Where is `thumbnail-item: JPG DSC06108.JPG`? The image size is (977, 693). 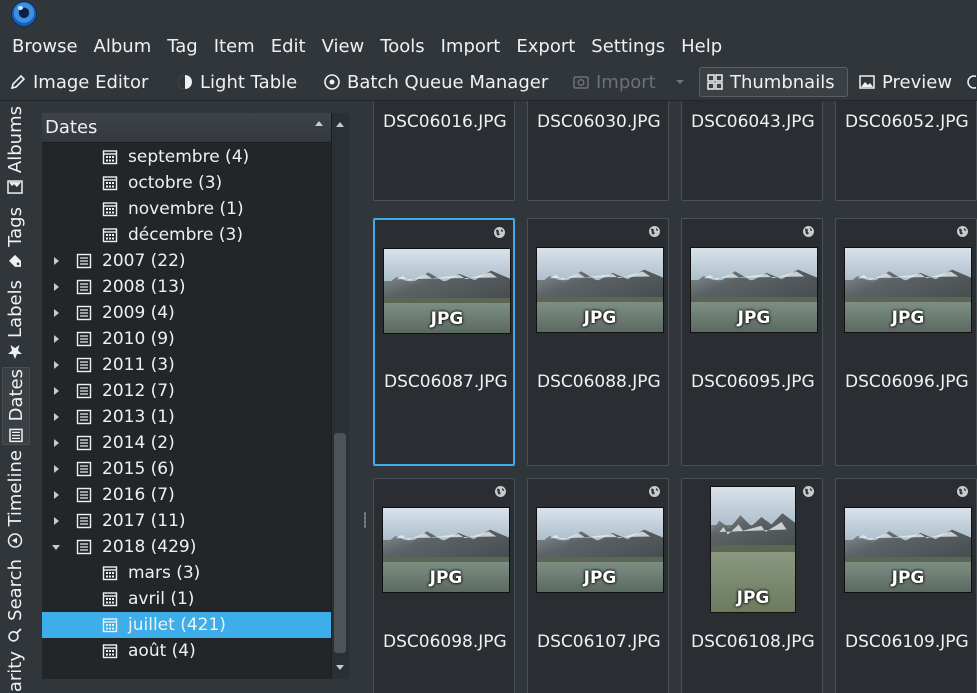
thumbnail-item: JPG DSC06108.JPG is located at coordinates (752, 585).